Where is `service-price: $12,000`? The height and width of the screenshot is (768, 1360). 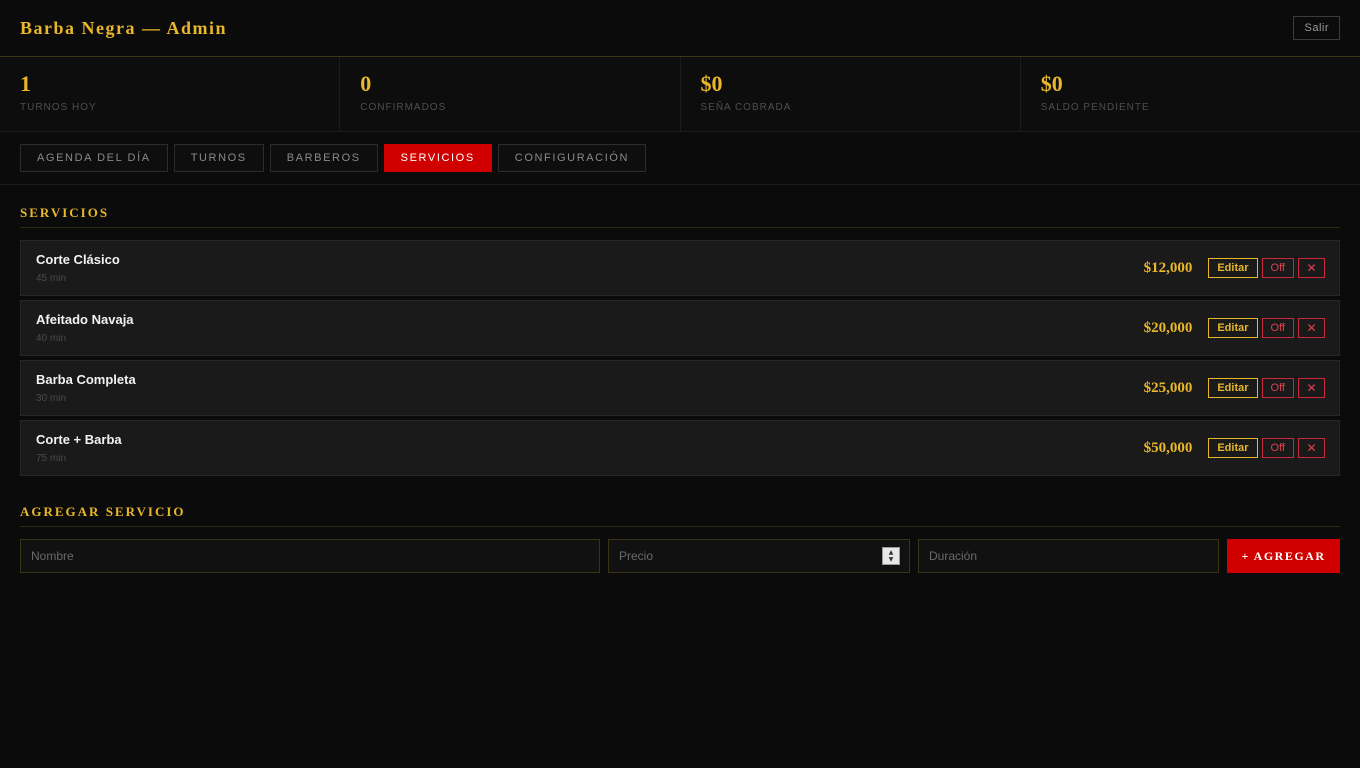 service-price: $12,000 is located at coordinates (1168, 267).